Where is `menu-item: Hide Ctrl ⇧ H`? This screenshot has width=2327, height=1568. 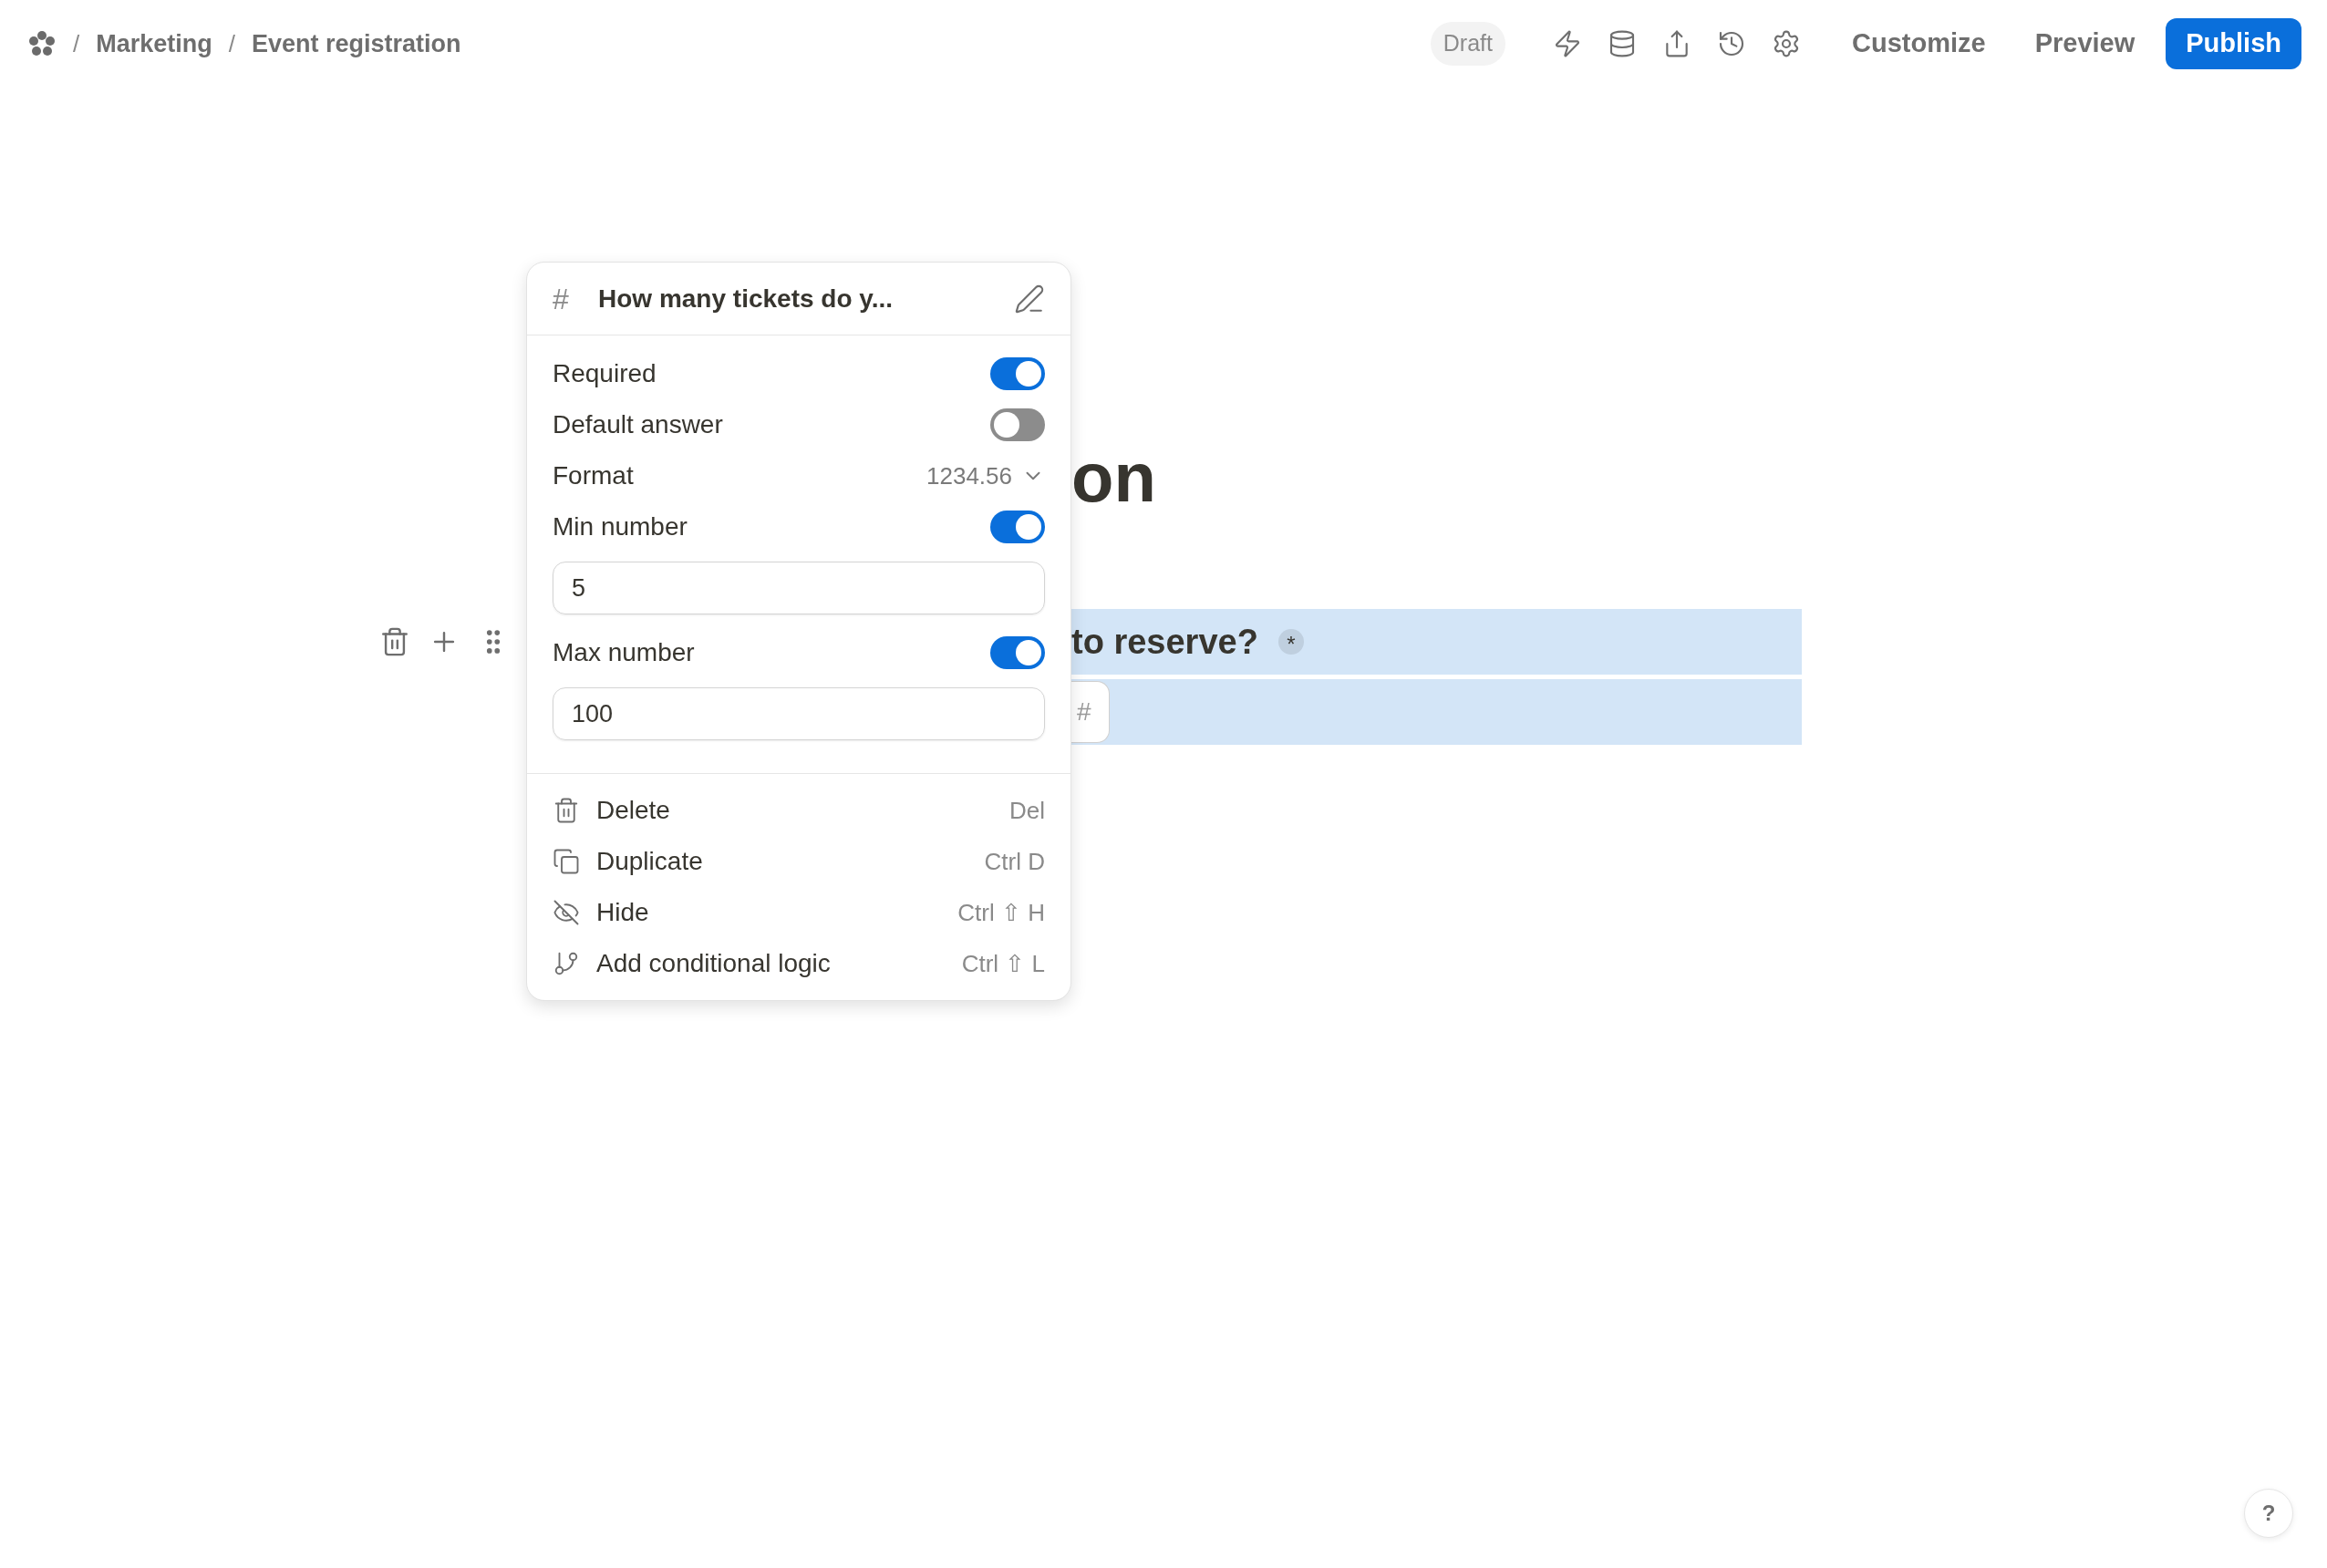
menu-item: Hide Ctrl ⇧ H is located at coordinates (799, 912).